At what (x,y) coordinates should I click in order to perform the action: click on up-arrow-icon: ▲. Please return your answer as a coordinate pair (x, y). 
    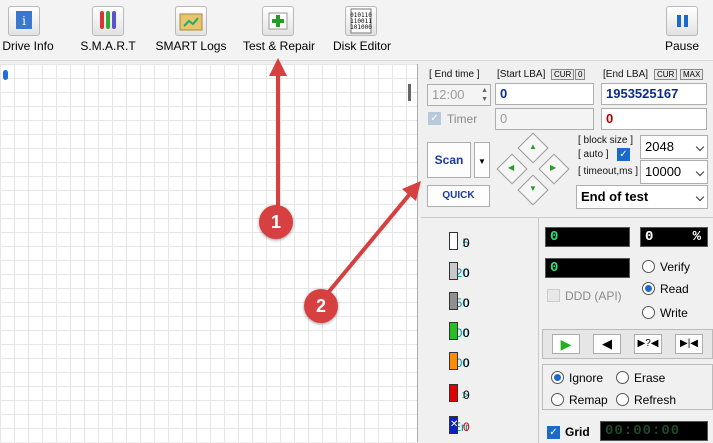
    Looking at the image, I should click on (533, 146).